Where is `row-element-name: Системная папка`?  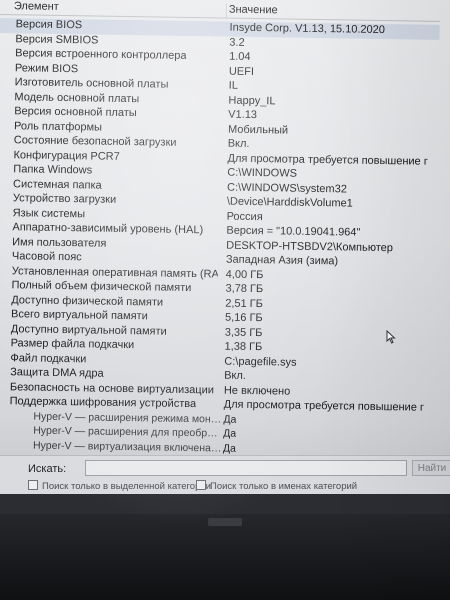 row-element-name: Системная папка is located at coordinates (57, 184).